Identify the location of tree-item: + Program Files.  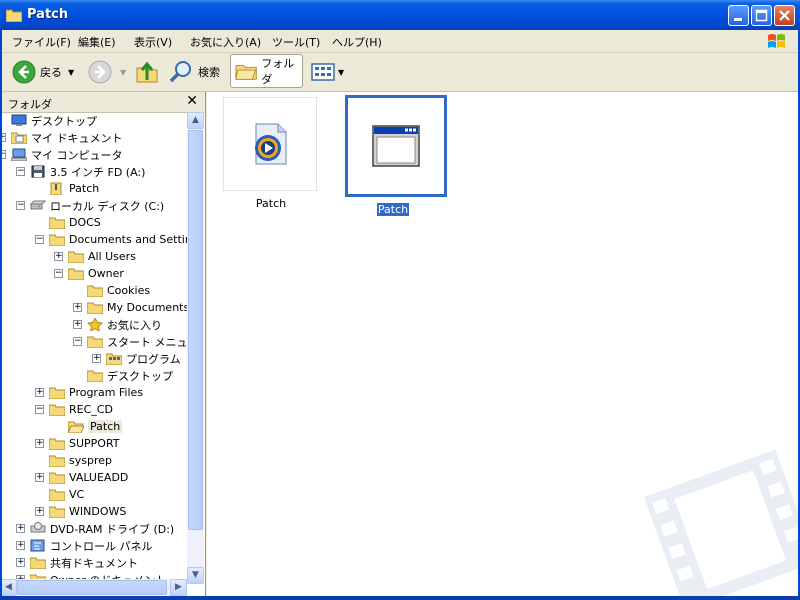
(89, 392).